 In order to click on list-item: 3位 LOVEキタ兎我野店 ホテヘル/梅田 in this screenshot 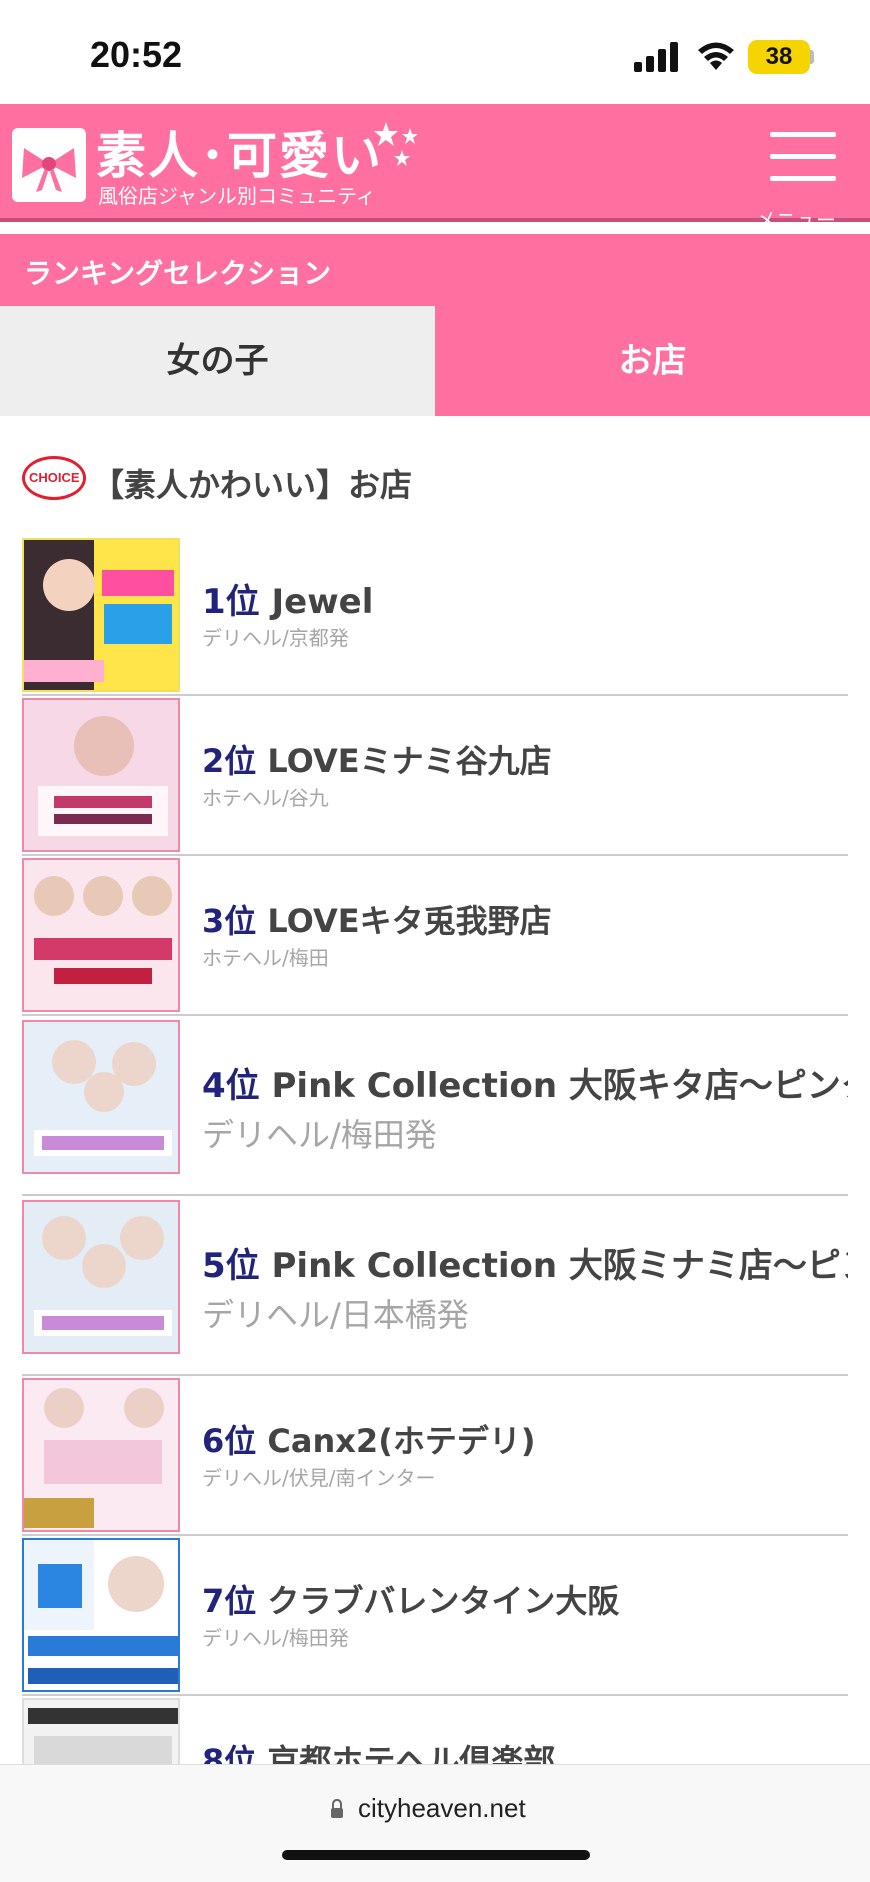, I will do `click(435, 936)`.